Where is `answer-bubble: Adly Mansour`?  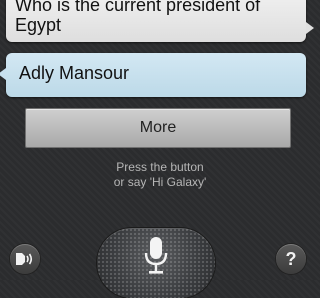
answer-bubble: Adly Mansour is located at coordinates (153, 75).